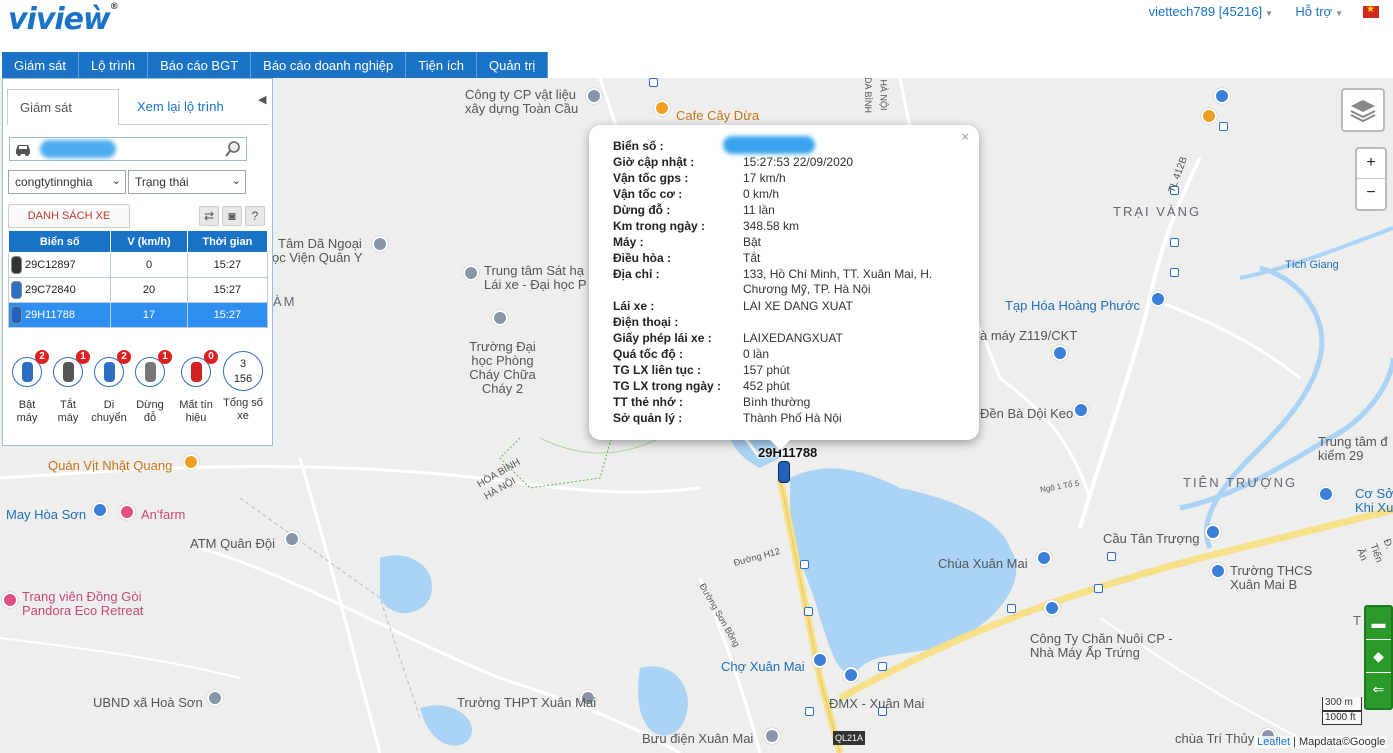 The image size is (1393, 753). Describe the element at coordinates (116, 181) in the screenshot. I see `chevron-down-icon: ⌄` at that location.